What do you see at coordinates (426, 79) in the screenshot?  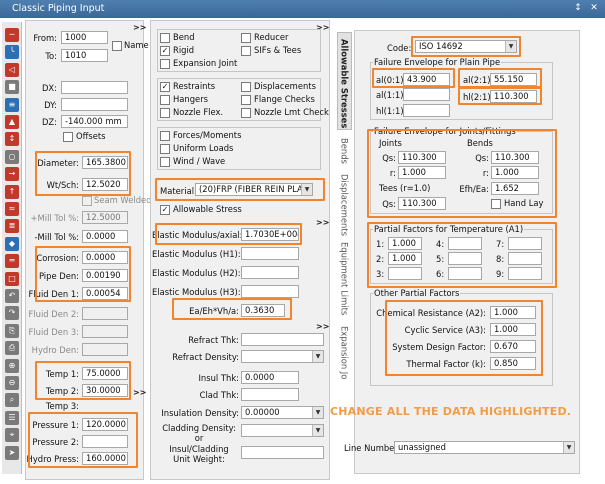 I see `a01-field: 43.900` at bounding box center [426, 79].